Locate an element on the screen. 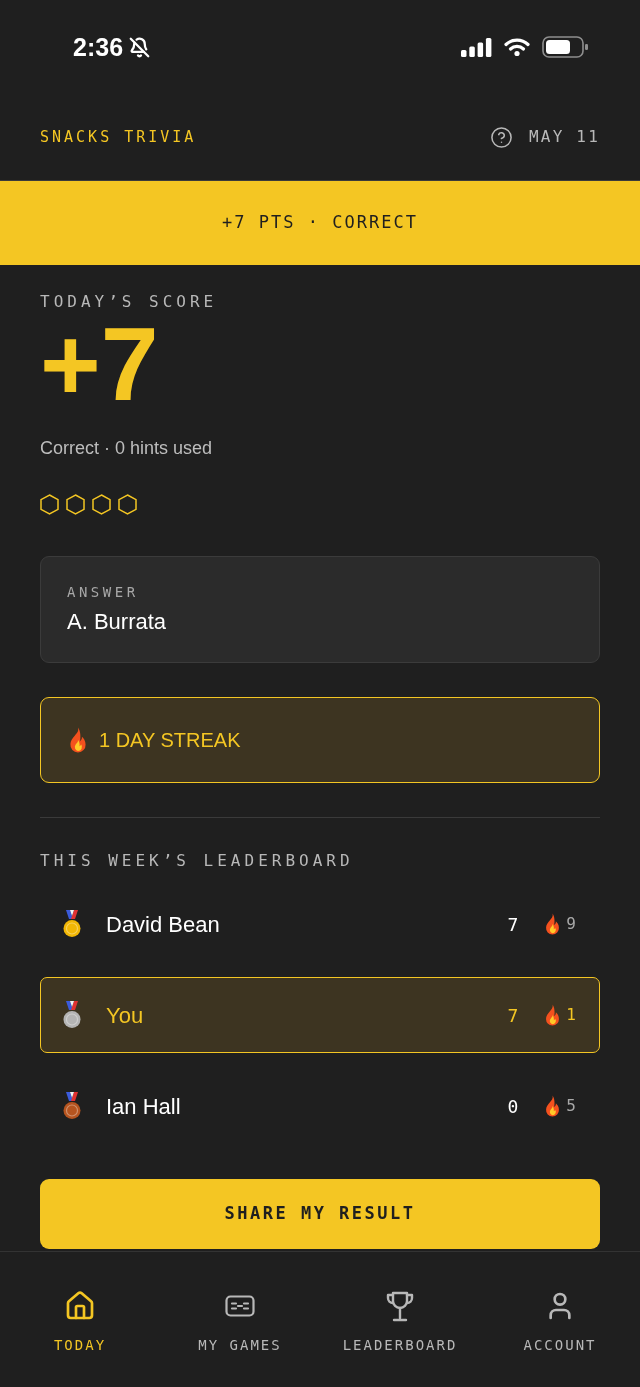 This screenshot has width=640, height=1387. score-label: TODAY’S SCORE is located at coordinates (129, 302).